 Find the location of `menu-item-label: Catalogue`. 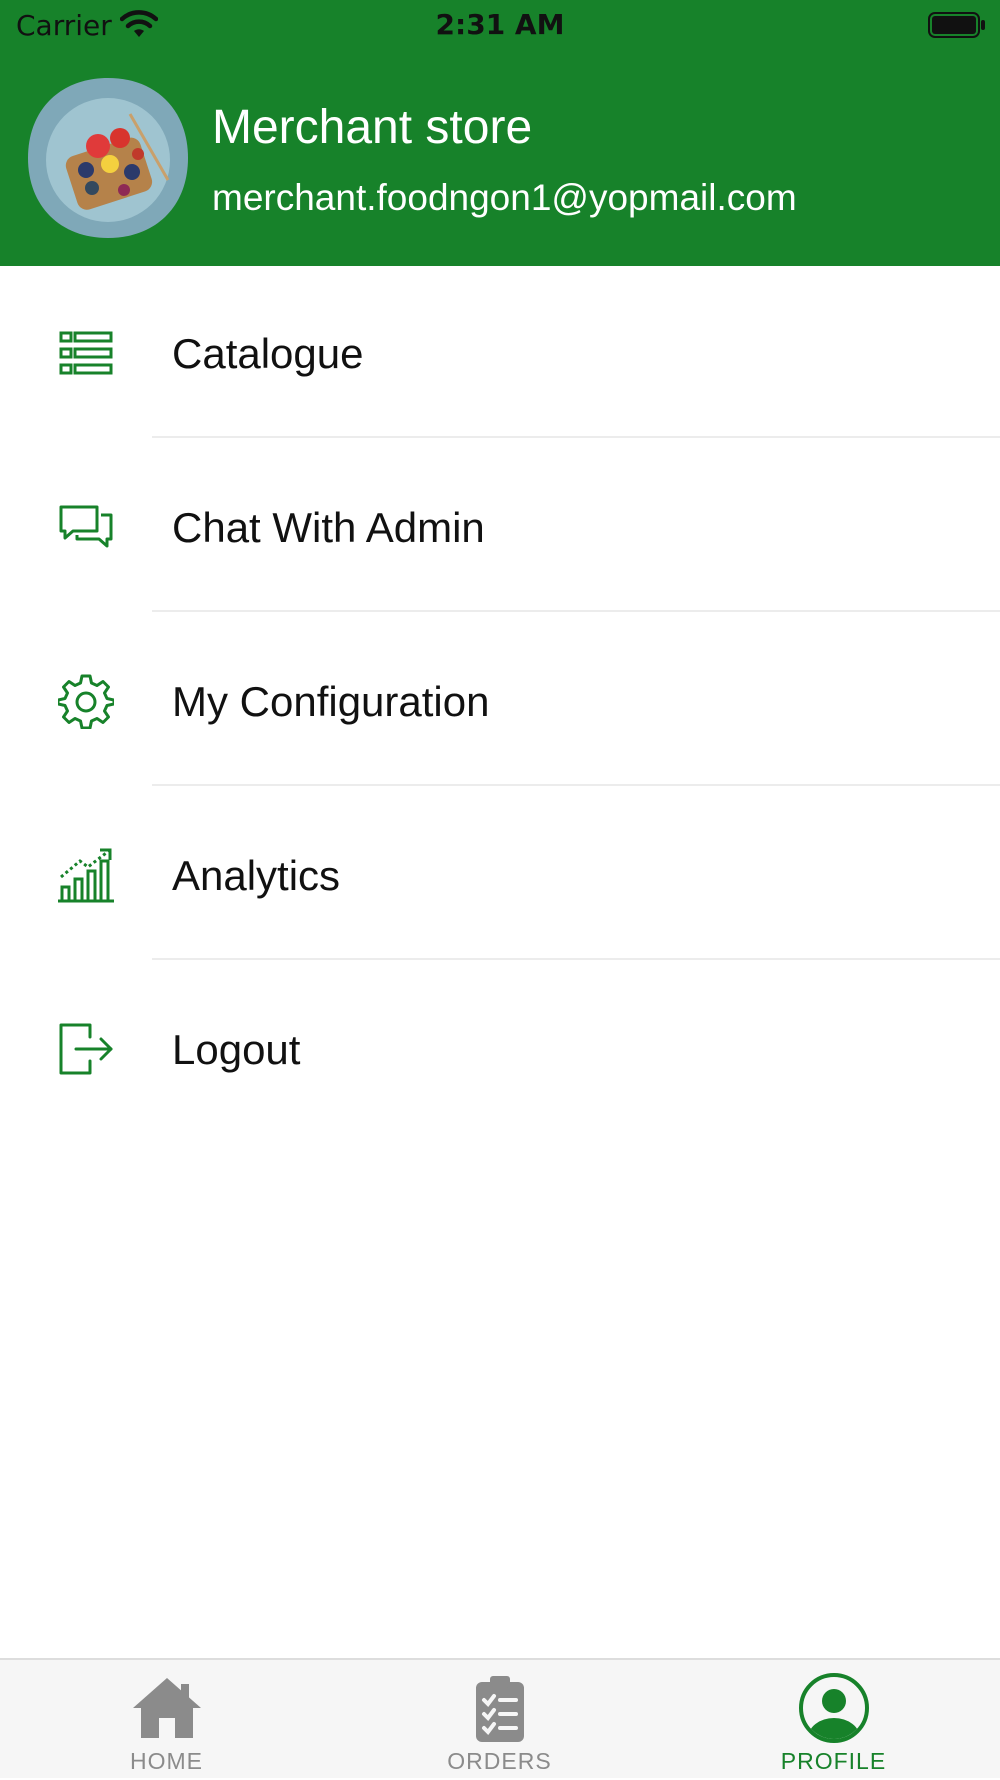

menu-item-label: Catalogue is located at coordinates (268, 353).